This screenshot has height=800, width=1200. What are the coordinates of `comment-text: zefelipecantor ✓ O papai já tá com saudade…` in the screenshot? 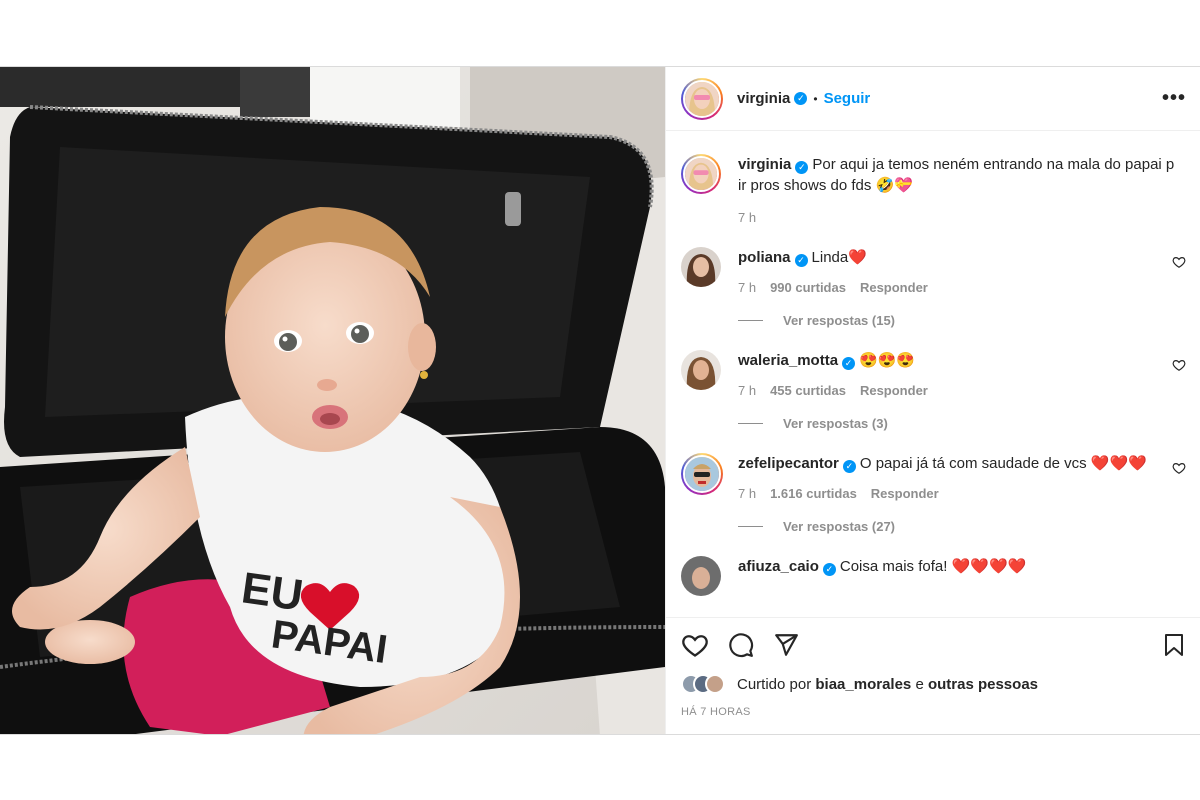 It's located at (942, 464).